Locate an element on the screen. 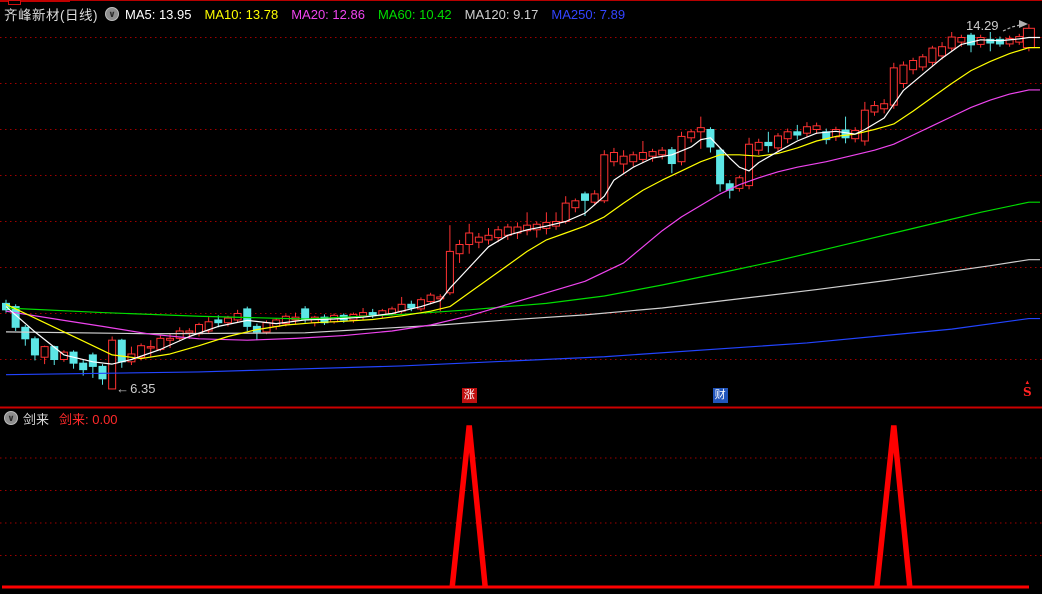  axis-badge: 涨 is located at coordinates (469, 395).